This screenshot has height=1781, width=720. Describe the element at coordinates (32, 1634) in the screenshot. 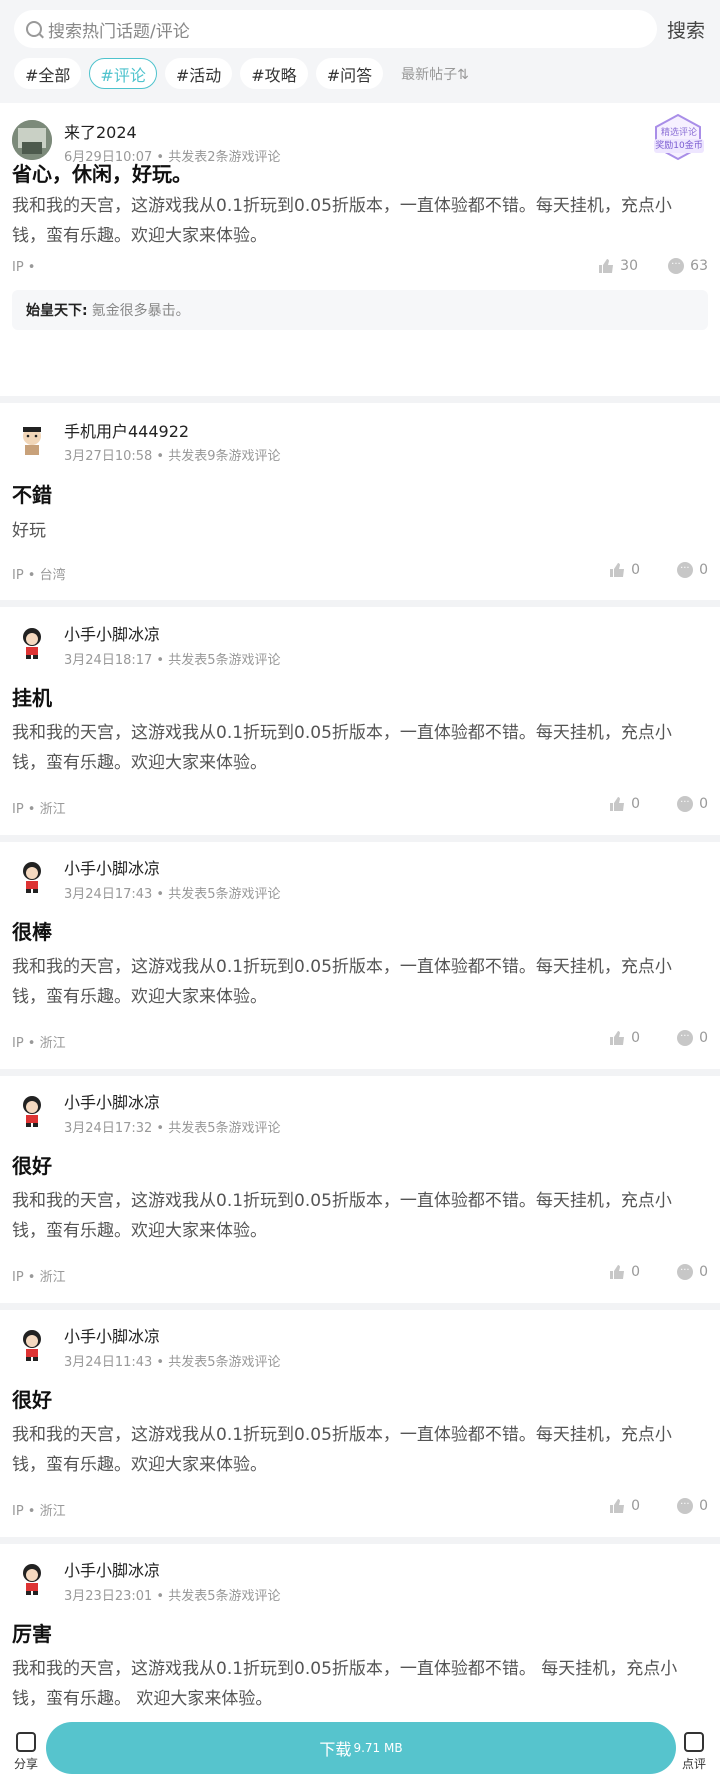

I see `post-title: 厉害` at that location.